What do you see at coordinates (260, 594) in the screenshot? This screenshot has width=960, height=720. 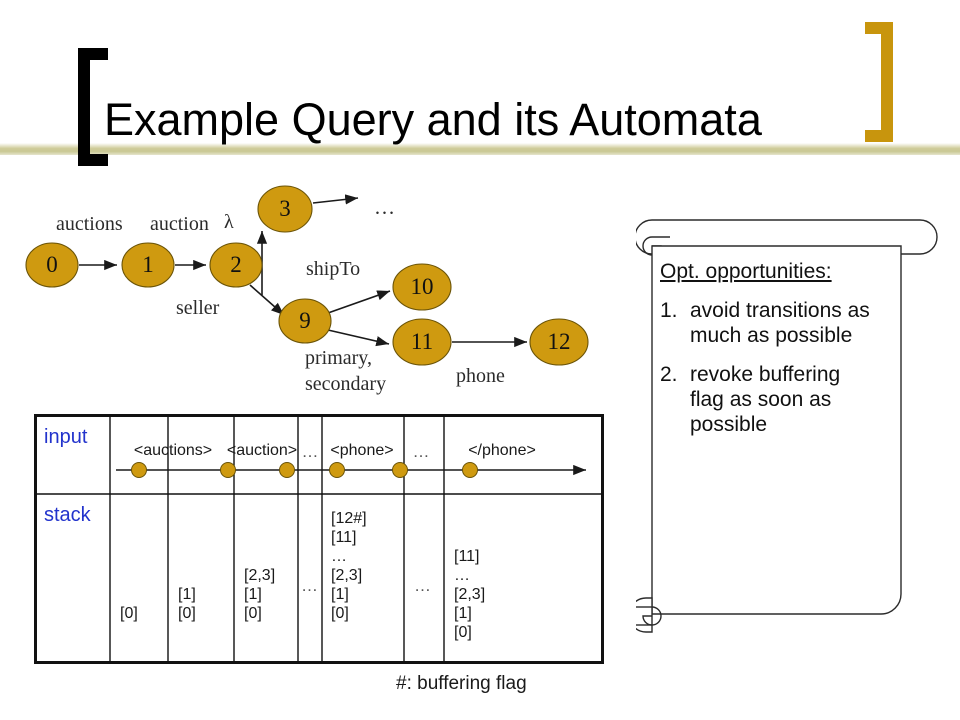 I see `stack-cell-3: [2,3] [1] [0]` at bounding box center [260, 594].